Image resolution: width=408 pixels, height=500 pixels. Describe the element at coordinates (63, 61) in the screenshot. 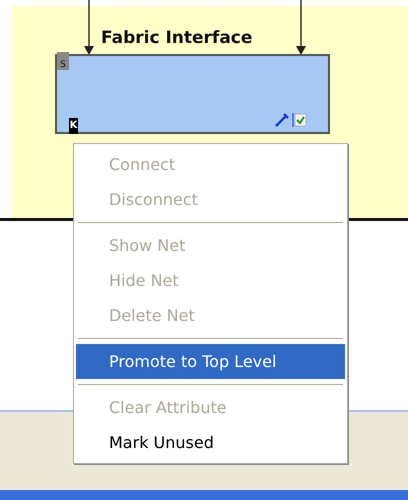

I see `port-label: S` at that location.